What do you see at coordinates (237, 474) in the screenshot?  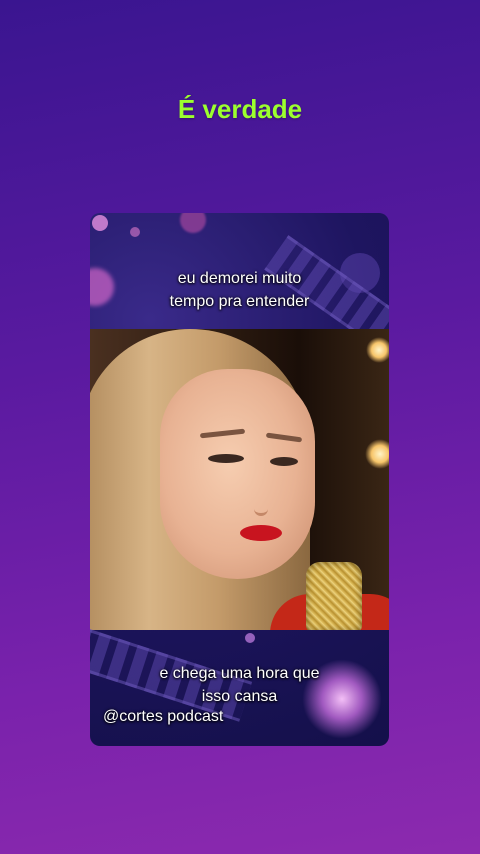 I see `speaker-face` at bounding box center [237, 474].